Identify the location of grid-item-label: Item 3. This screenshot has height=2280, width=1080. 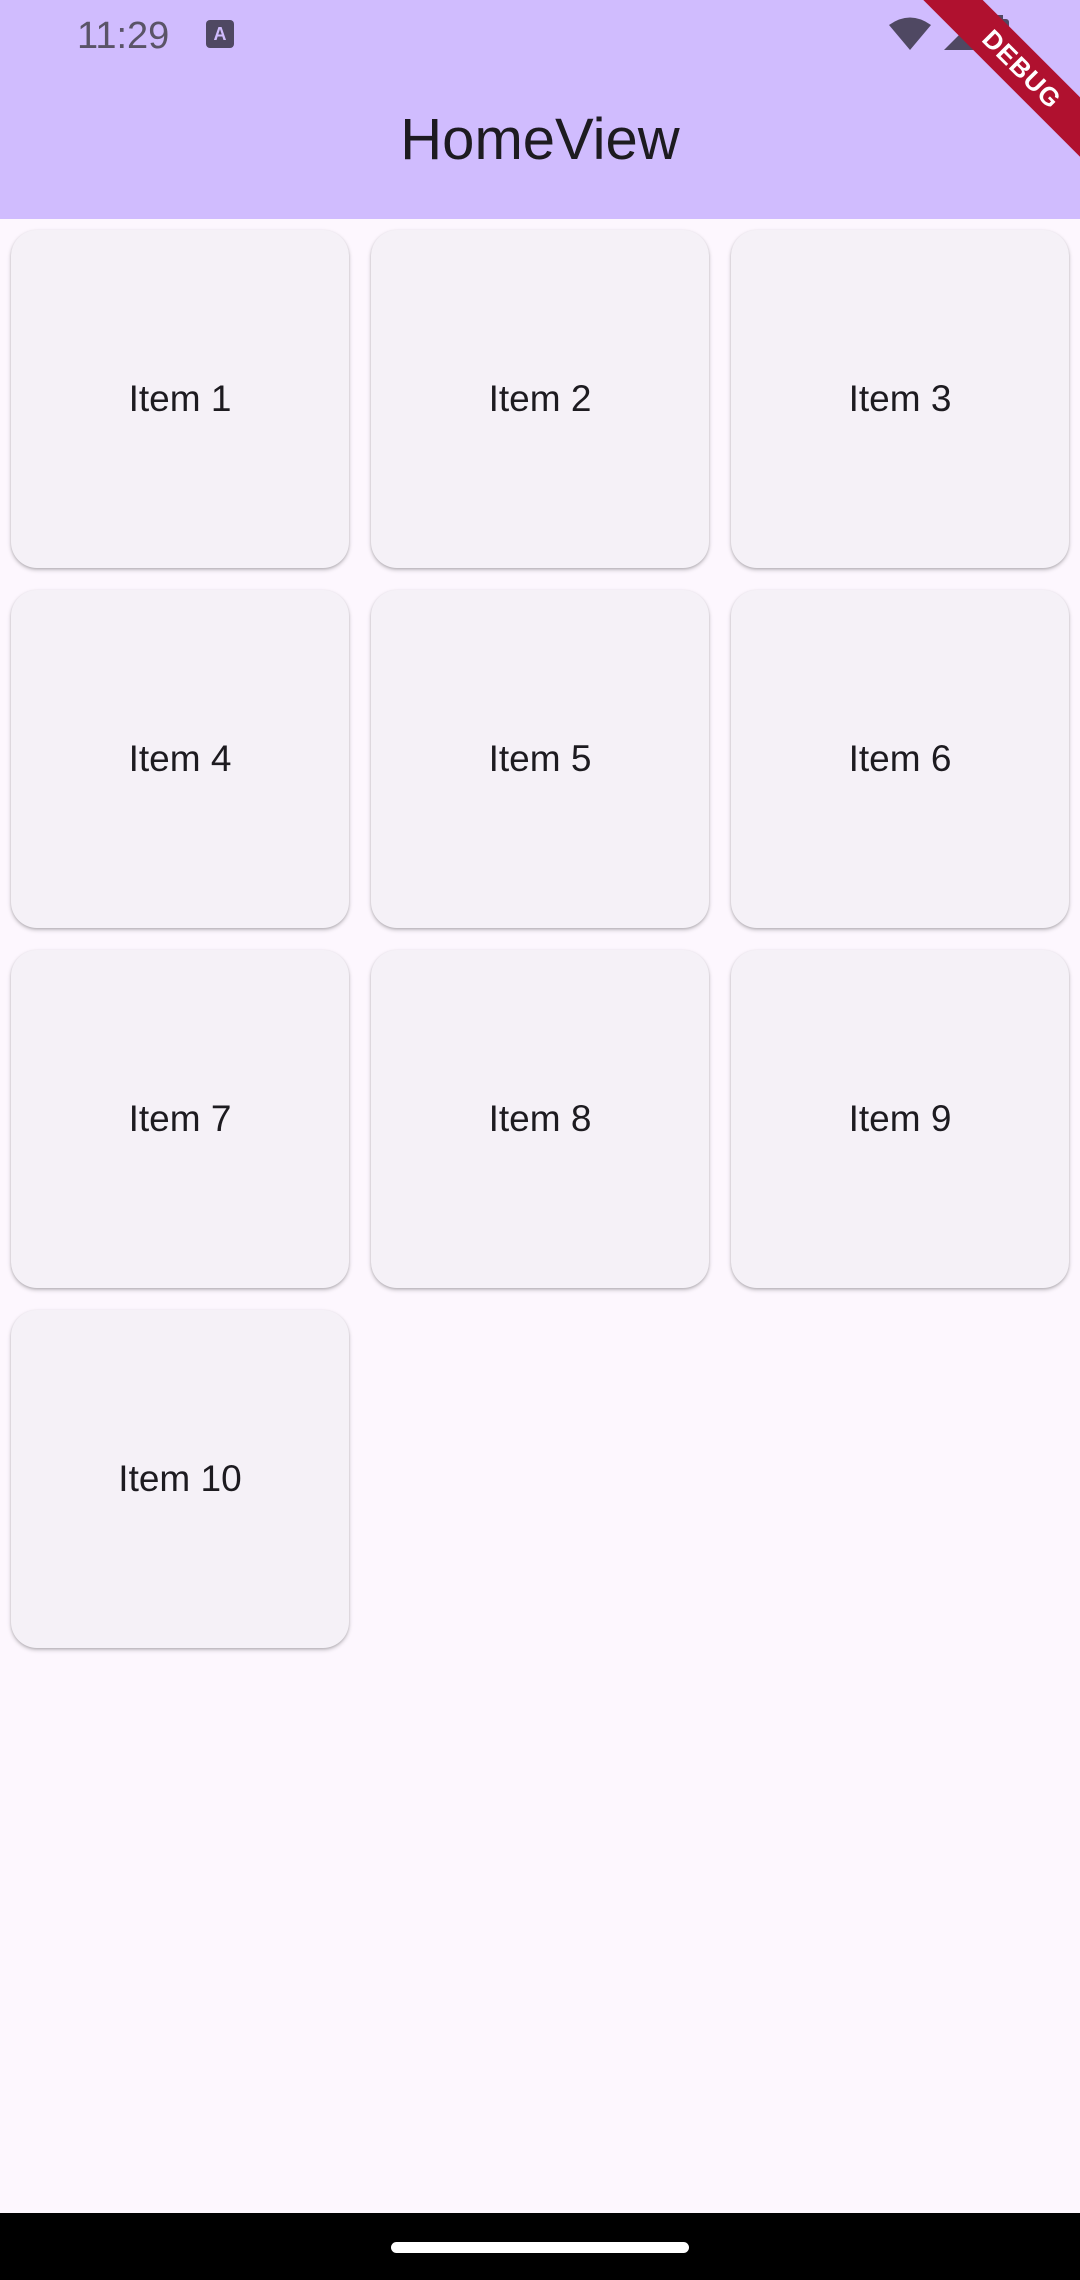
(900, 398).